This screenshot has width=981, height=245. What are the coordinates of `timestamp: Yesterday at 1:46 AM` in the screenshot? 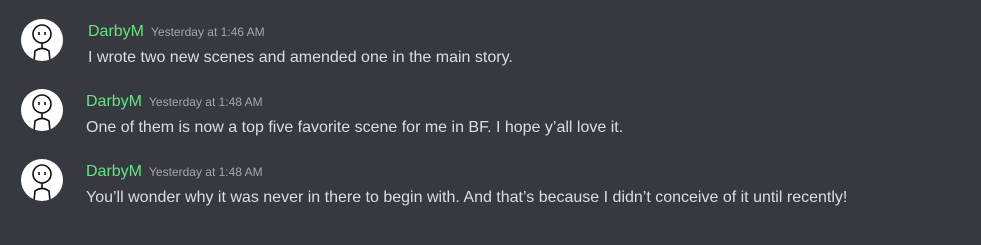 It's located at (208, 32).